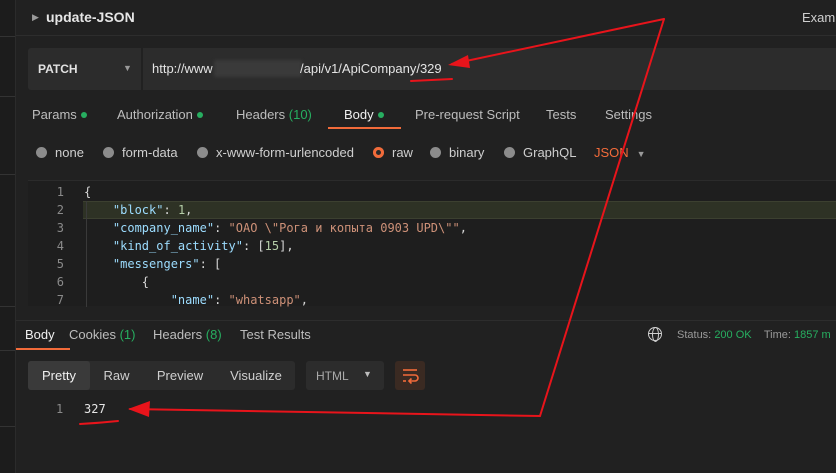 This screenshot has height=473, width=836. Describe the element at coordinates (393, 152) in the screenshot. I see `radio-raw: raw` at that location.